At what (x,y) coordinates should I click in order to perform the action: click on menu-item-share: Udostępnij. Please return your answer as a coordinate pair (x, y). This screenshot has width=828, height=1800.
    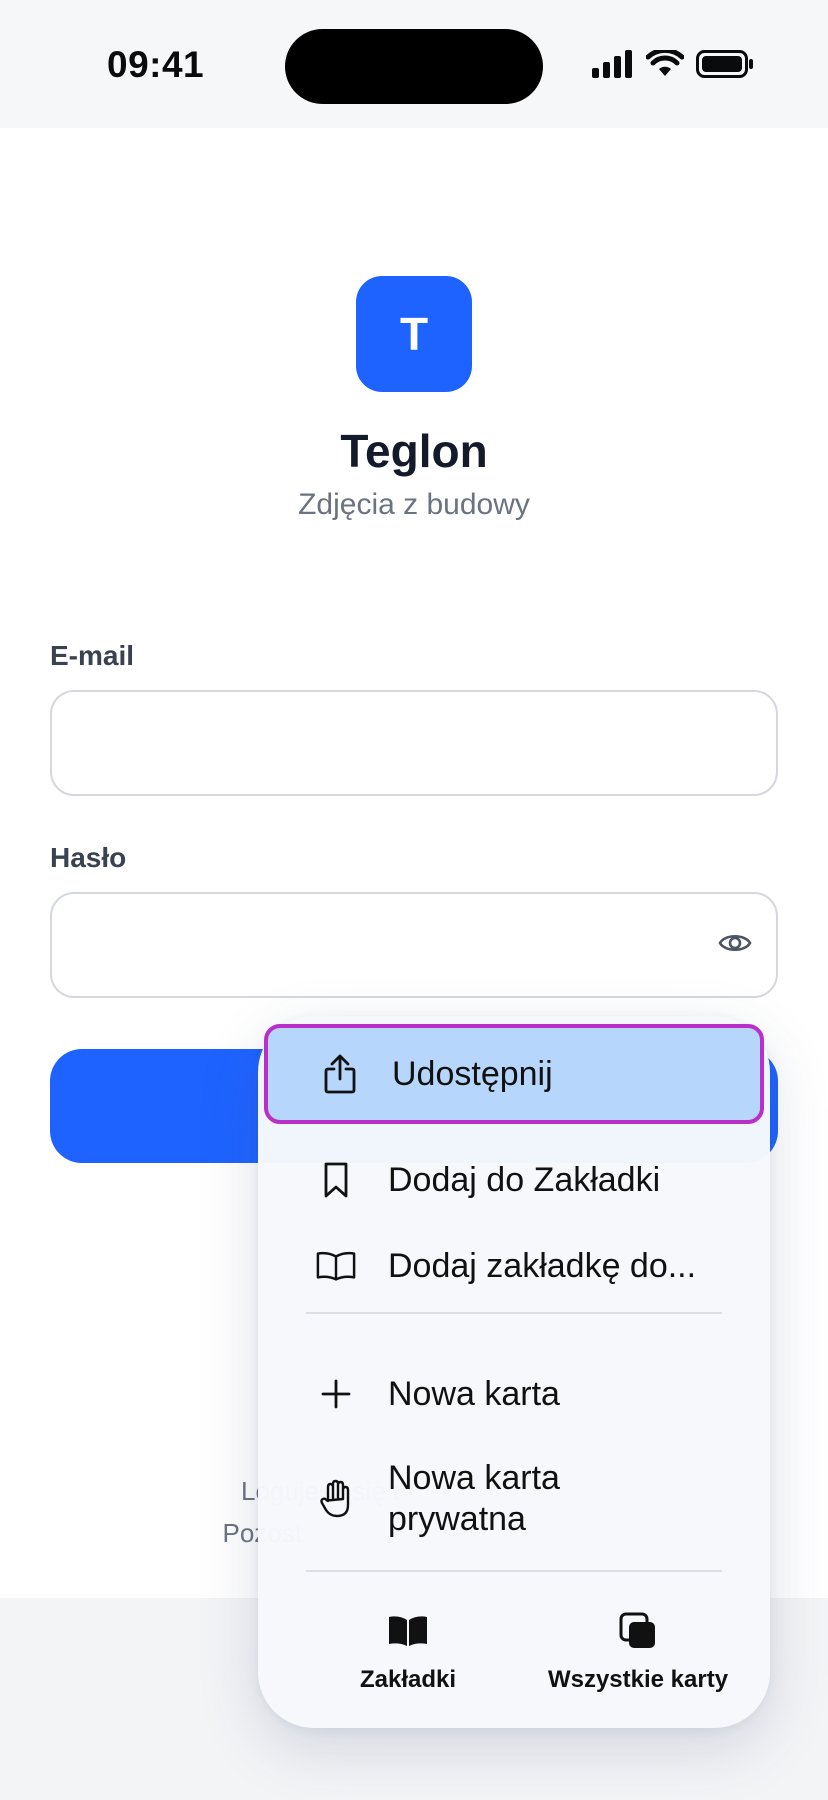
    Looking at the image, I should click on (514, 1074).